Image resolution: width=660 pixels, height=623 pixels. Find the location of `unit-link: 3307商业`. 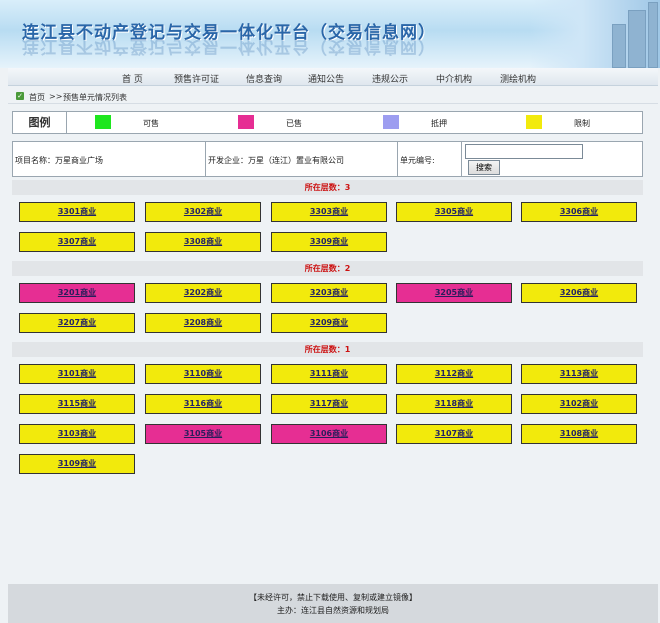

unit-link: 3307商业 is located at coordinates (77, 242).